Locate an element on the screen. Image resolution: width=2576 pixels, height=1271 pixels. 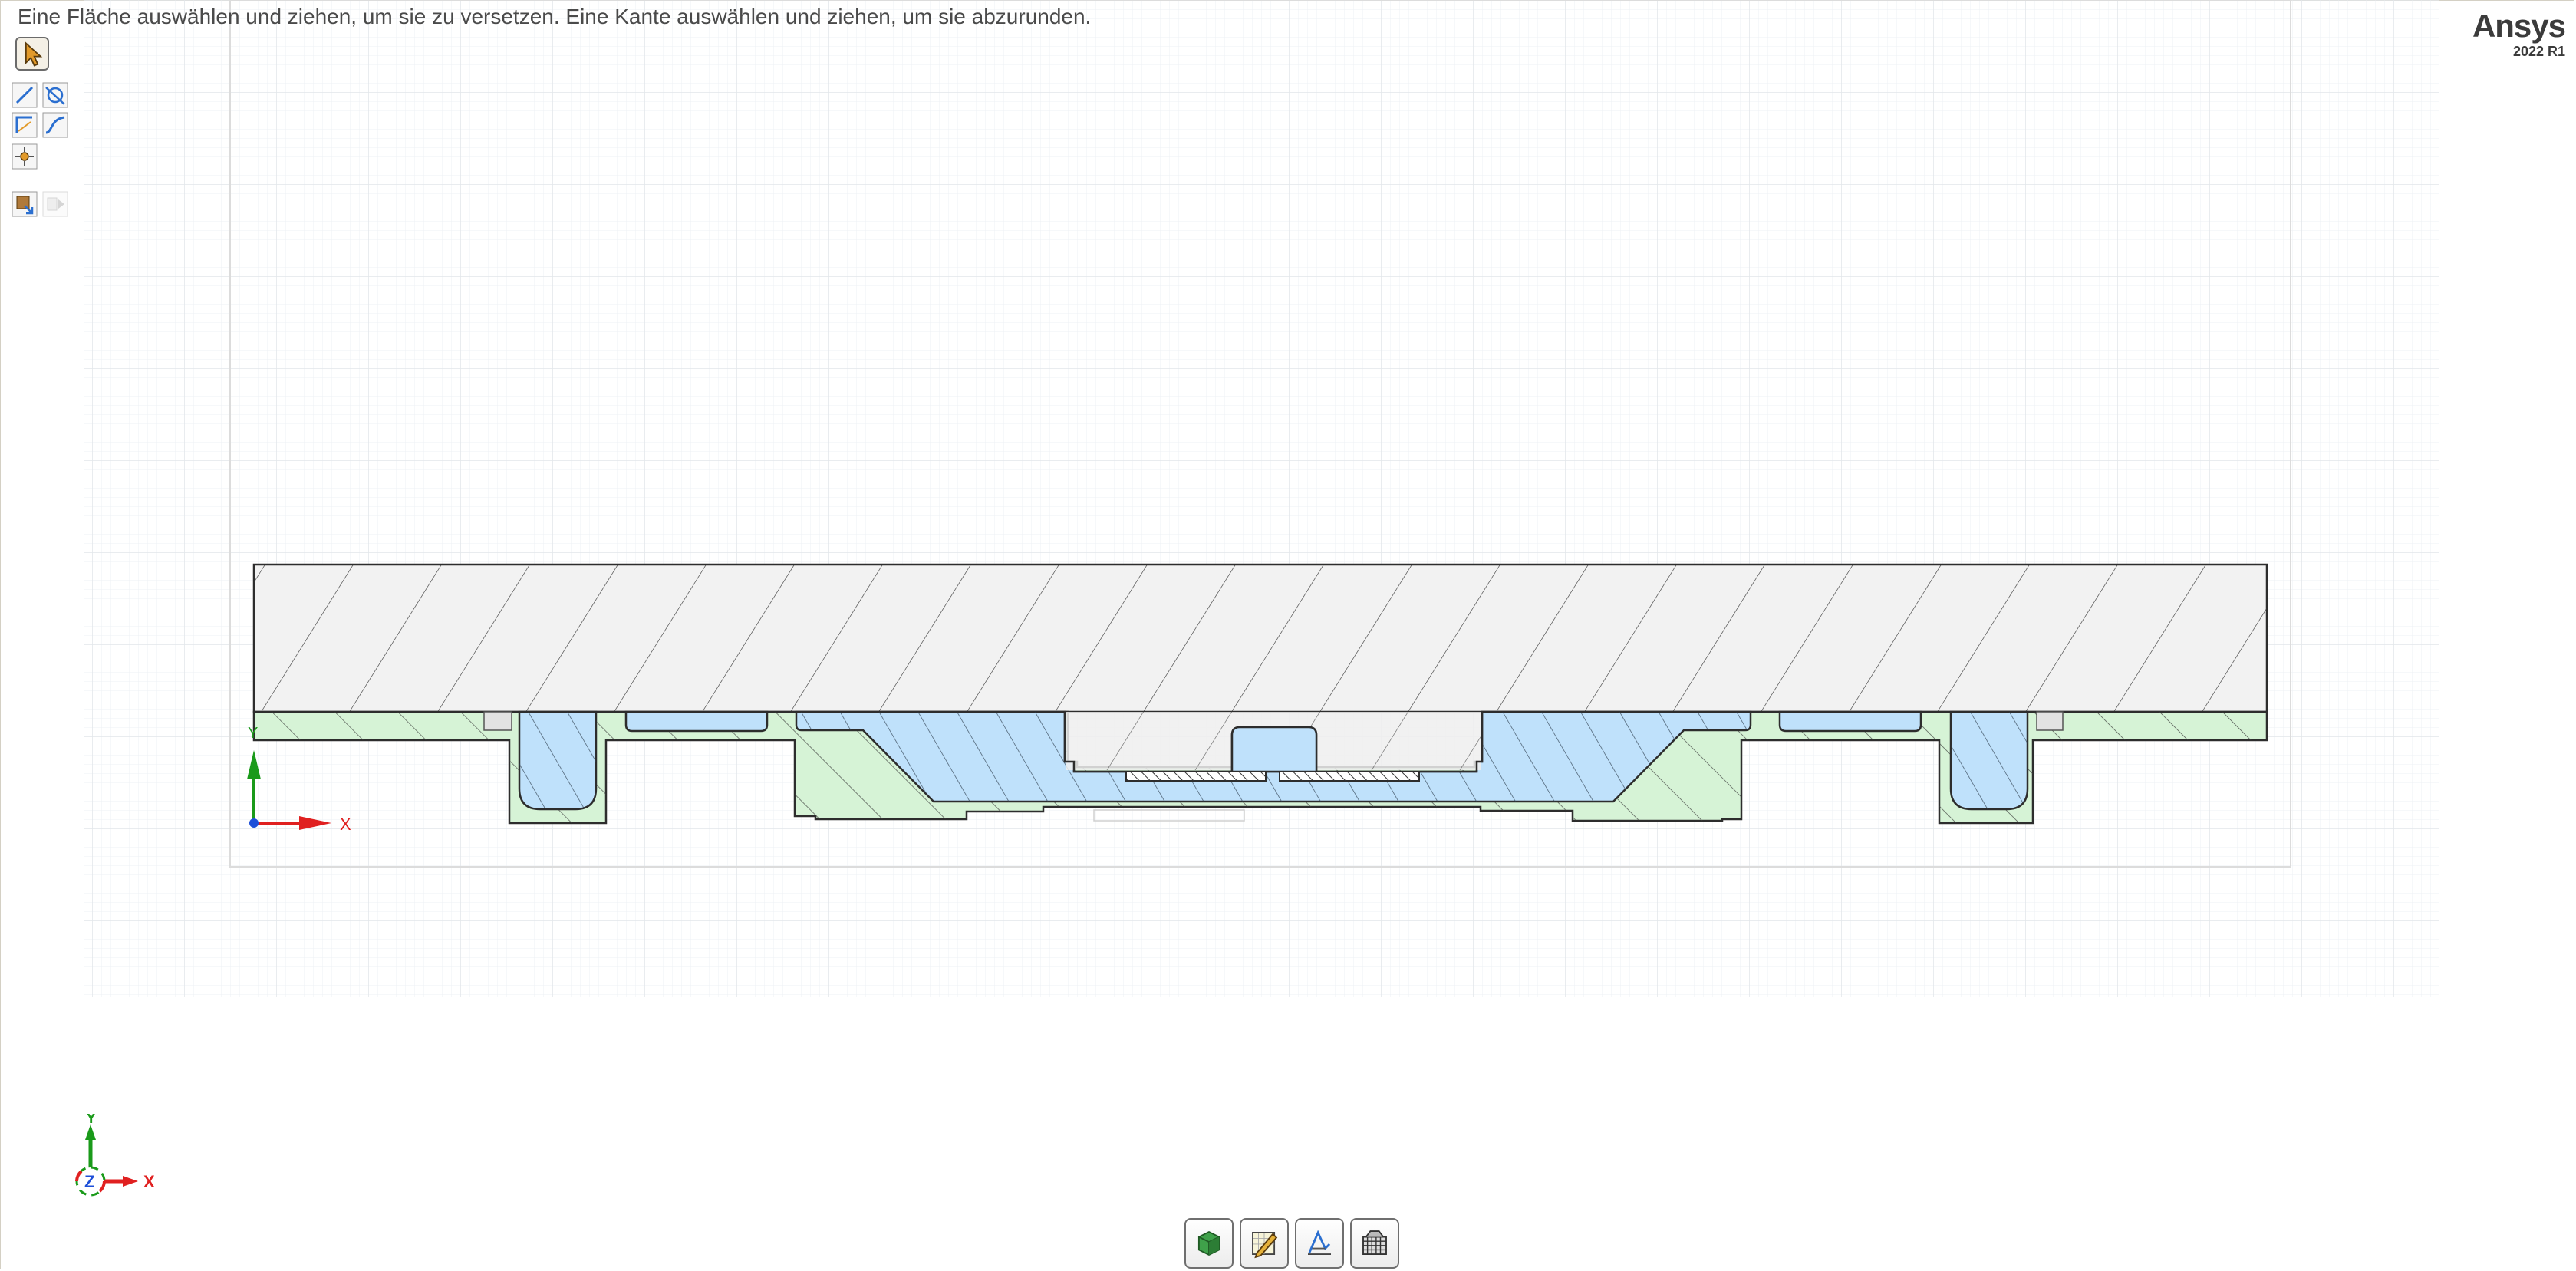
ansys-logo: Ansys 2022 R1 is located at coordinates (2519, 34).